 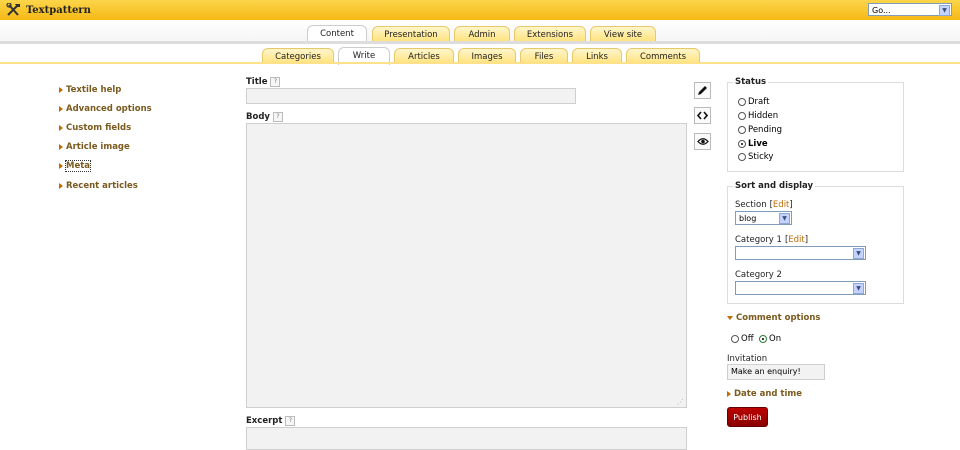 I want to click on title-input, so click(x=411, y=96).